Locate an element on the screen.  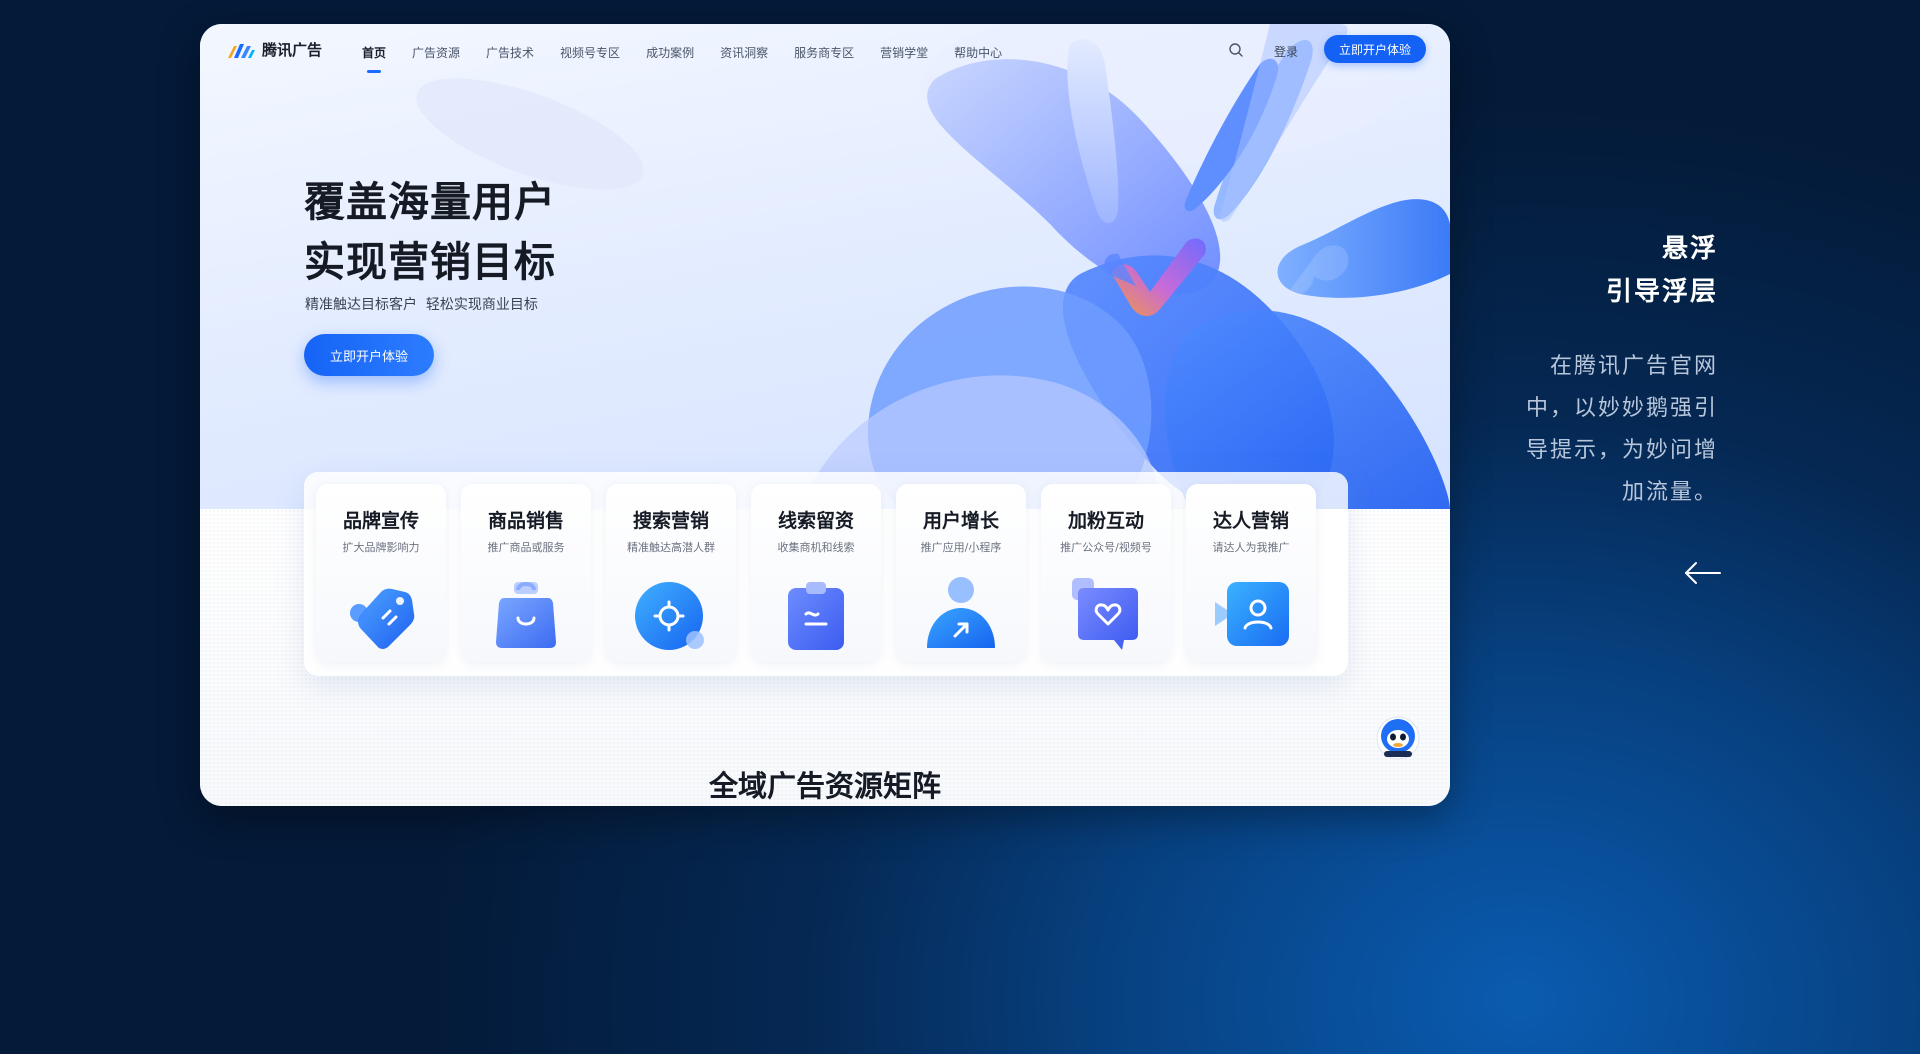
feature-title: 达人营销 is located at coordinates (1250, 521).